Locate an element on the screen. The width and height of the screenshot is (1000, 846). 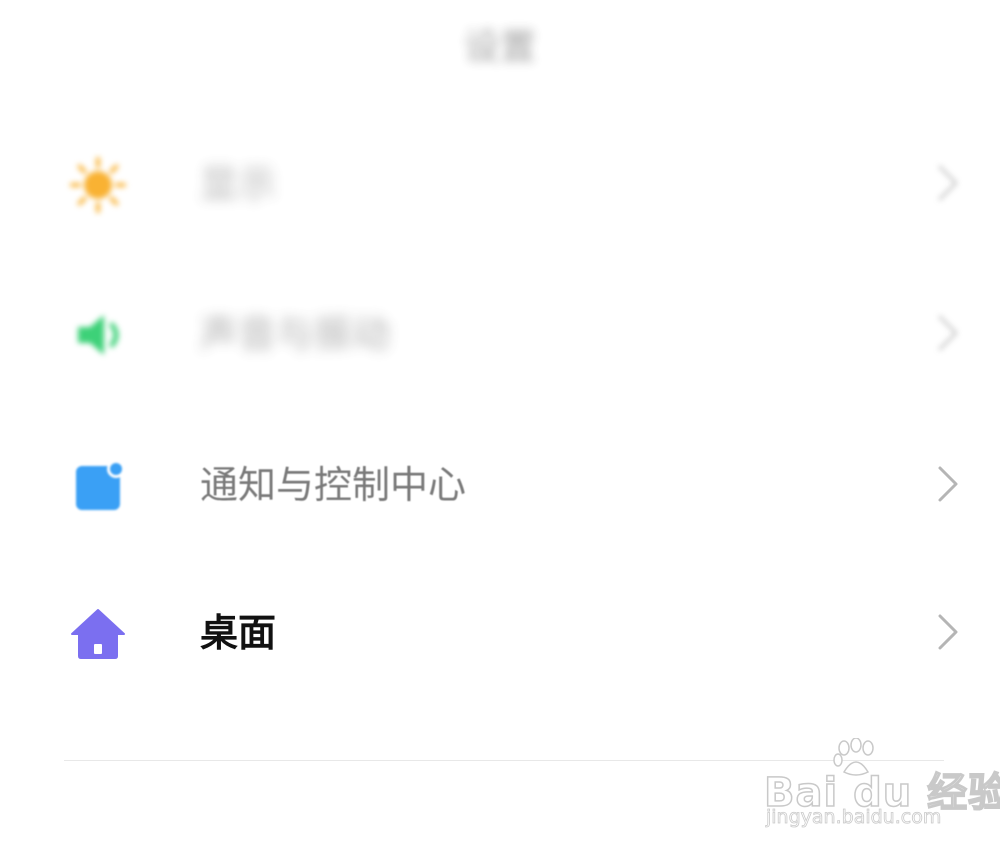
watermark-url: jingyan.baidu.com is located at coordinates (854, 817).